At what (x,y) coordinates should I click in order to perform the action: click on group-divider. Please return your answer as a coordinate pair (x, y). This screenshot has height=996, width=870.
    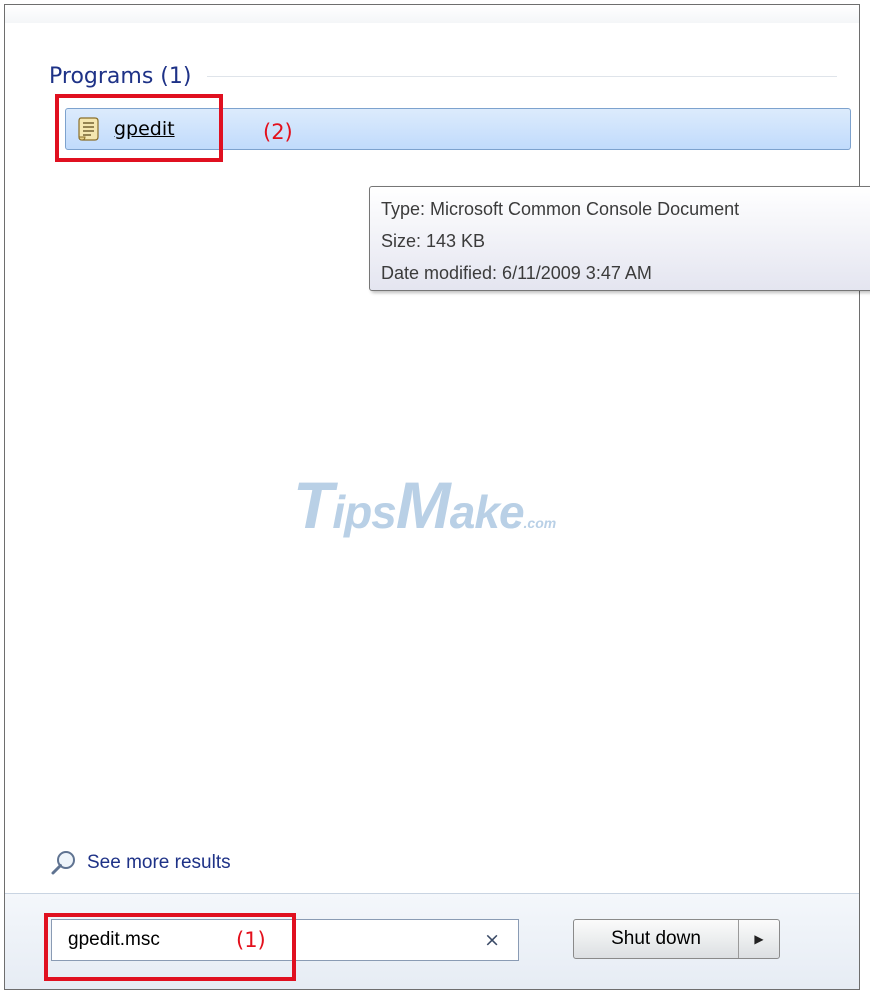
    Looking at the image, I should click on (522, 76).